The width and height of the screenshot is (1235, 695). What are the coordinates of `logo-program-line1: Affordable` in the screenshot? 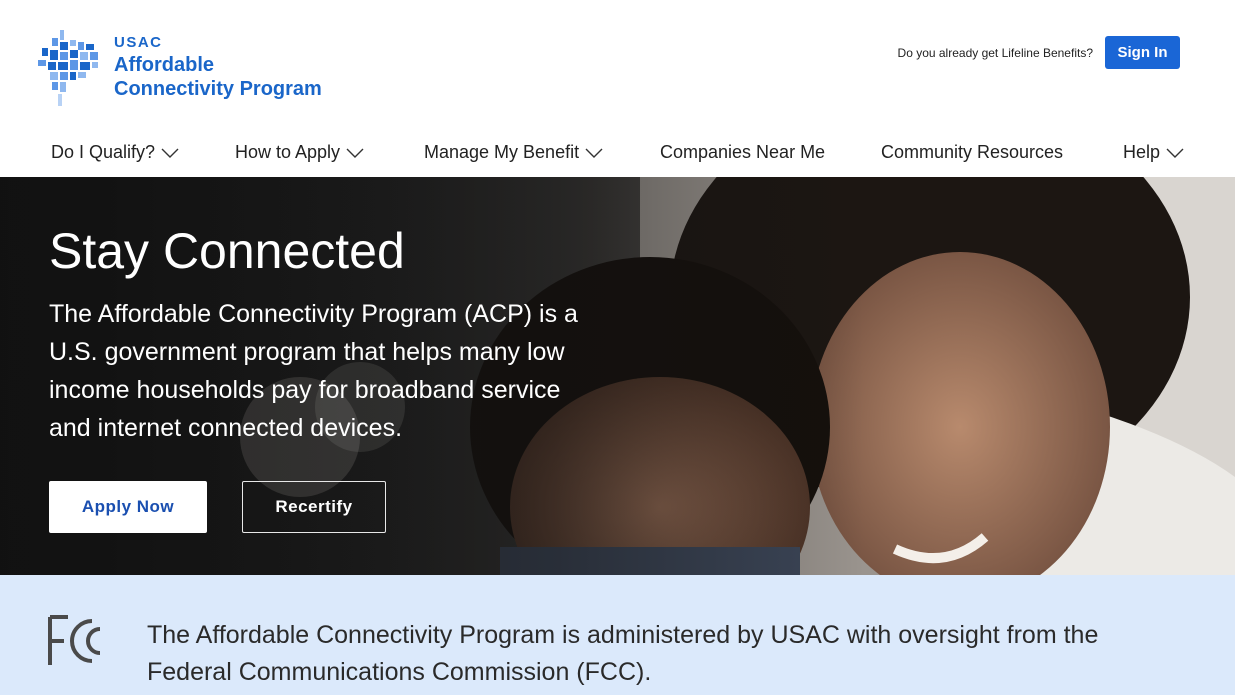 It's located at (164, 65).